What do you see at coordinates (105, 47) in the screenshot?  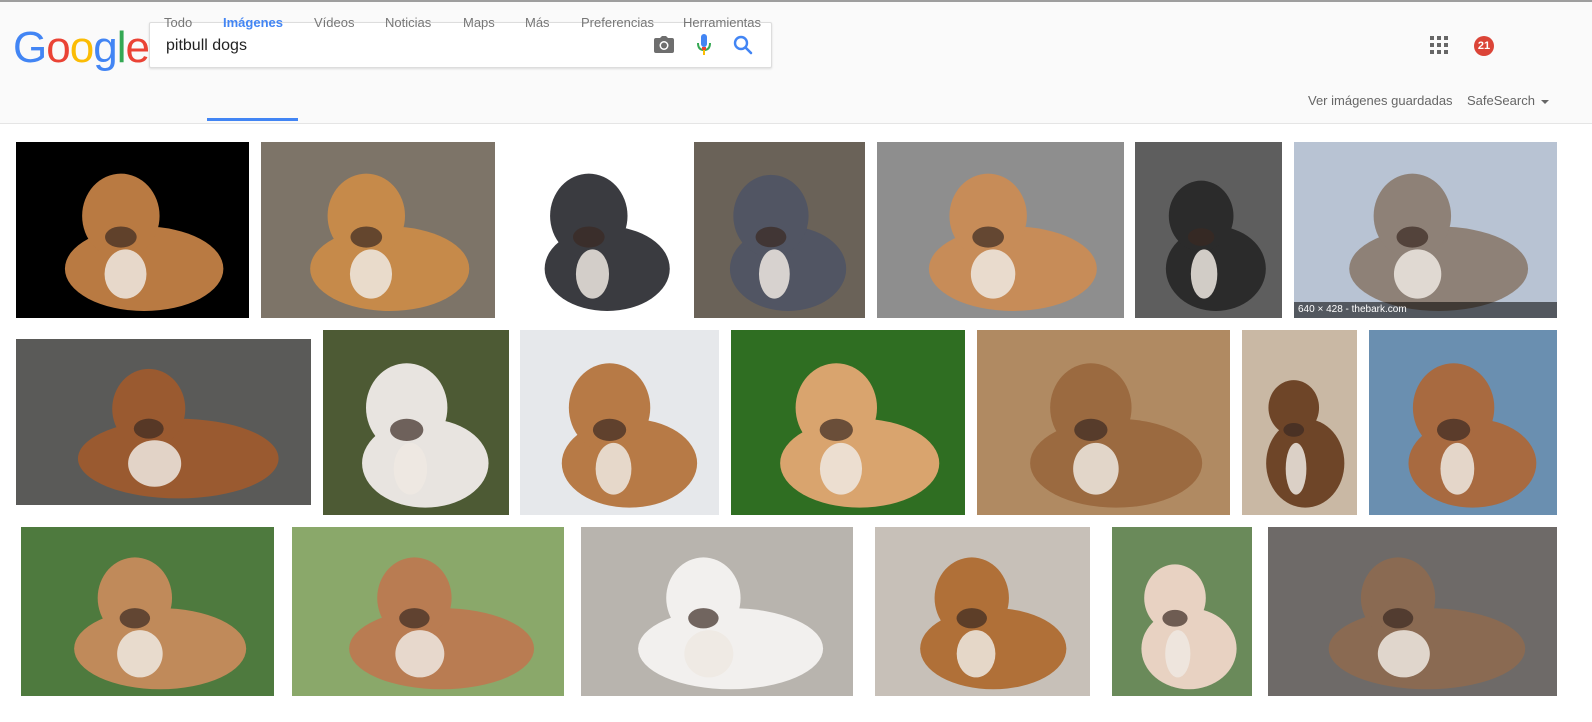 I see `logo-letter: g` at bounding box center [105, 47].